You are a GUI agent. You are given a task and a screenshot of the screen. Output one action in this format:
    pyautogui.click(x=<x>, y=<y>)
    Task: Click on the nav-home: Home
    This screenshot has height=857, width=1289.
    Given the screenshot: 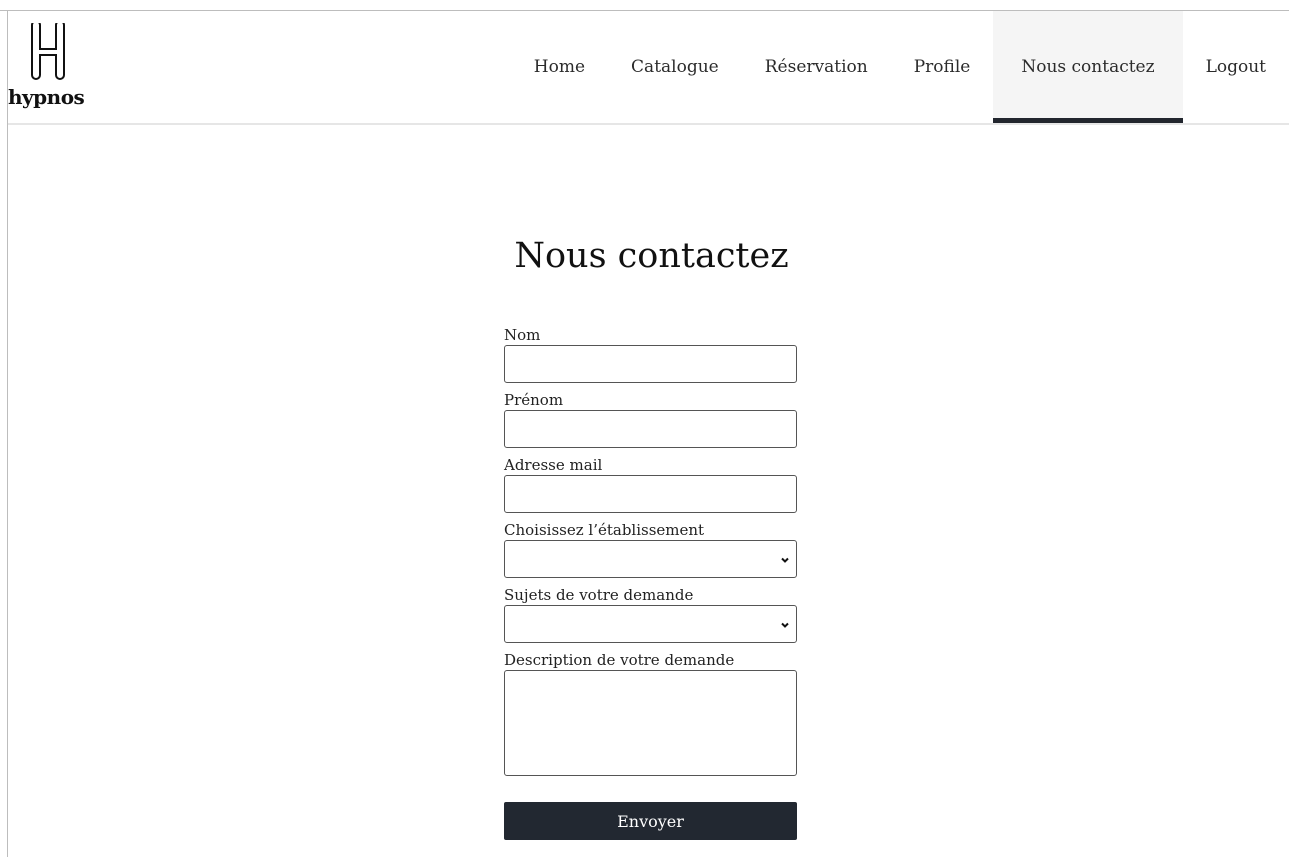 What is the action you would take?
    pyautogui.click(x=559, y=67)
    